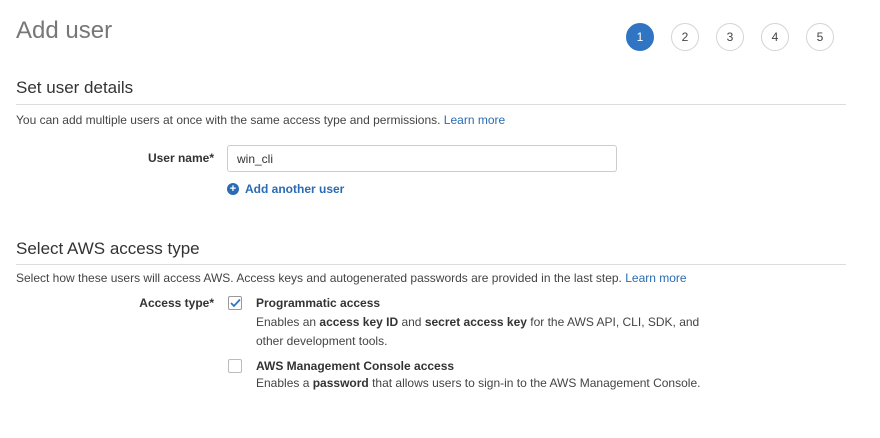 This screenshot has height=438, width=880. I want to click on step-1: 1, so click(640, 37).